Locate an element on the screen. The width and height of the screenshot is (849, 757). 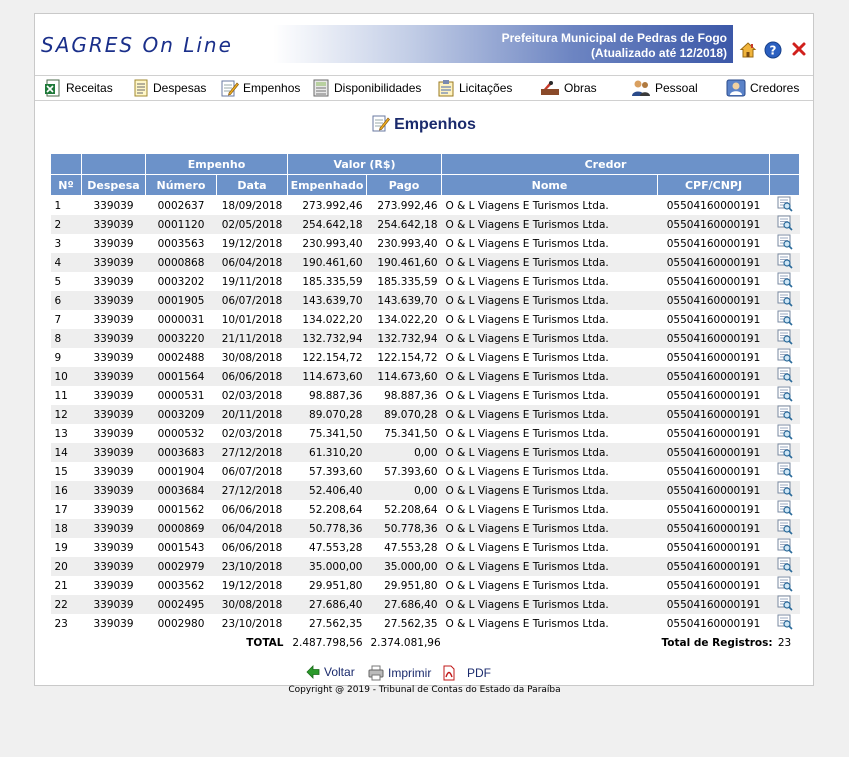
table-cell: 0000031 is located at coordinates (181, 319).